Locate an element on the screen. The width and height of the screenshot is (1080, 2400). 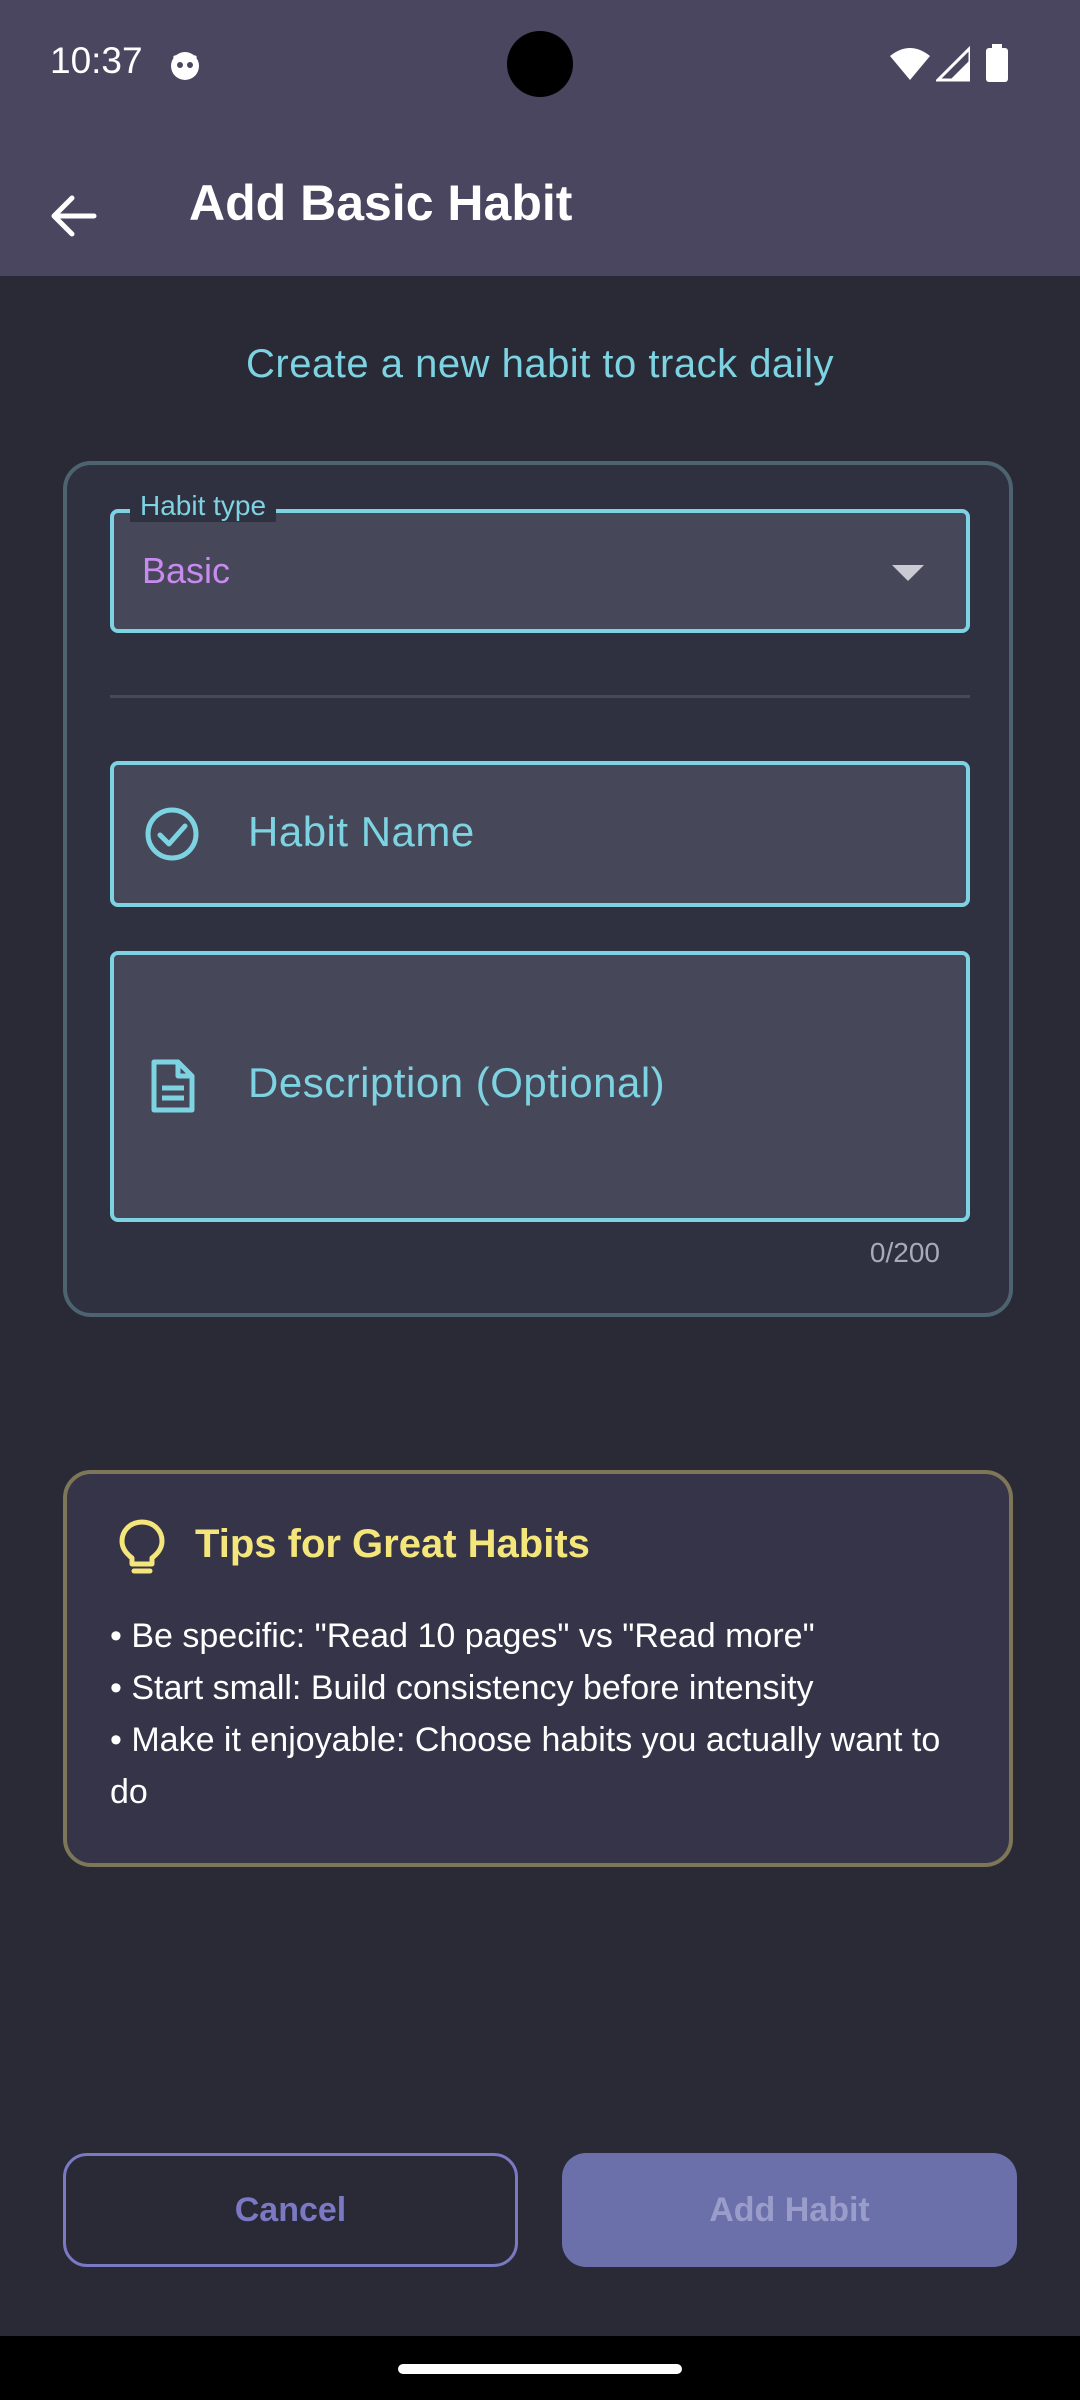
app-notification-icon is located at coordinates (185, 66).